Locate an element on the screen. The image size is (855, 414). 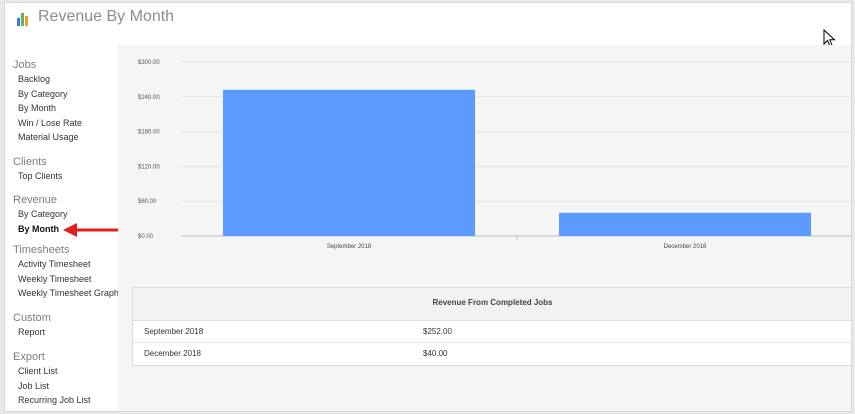
sidebar-heading: Clients is located at coordinates (30, 162).